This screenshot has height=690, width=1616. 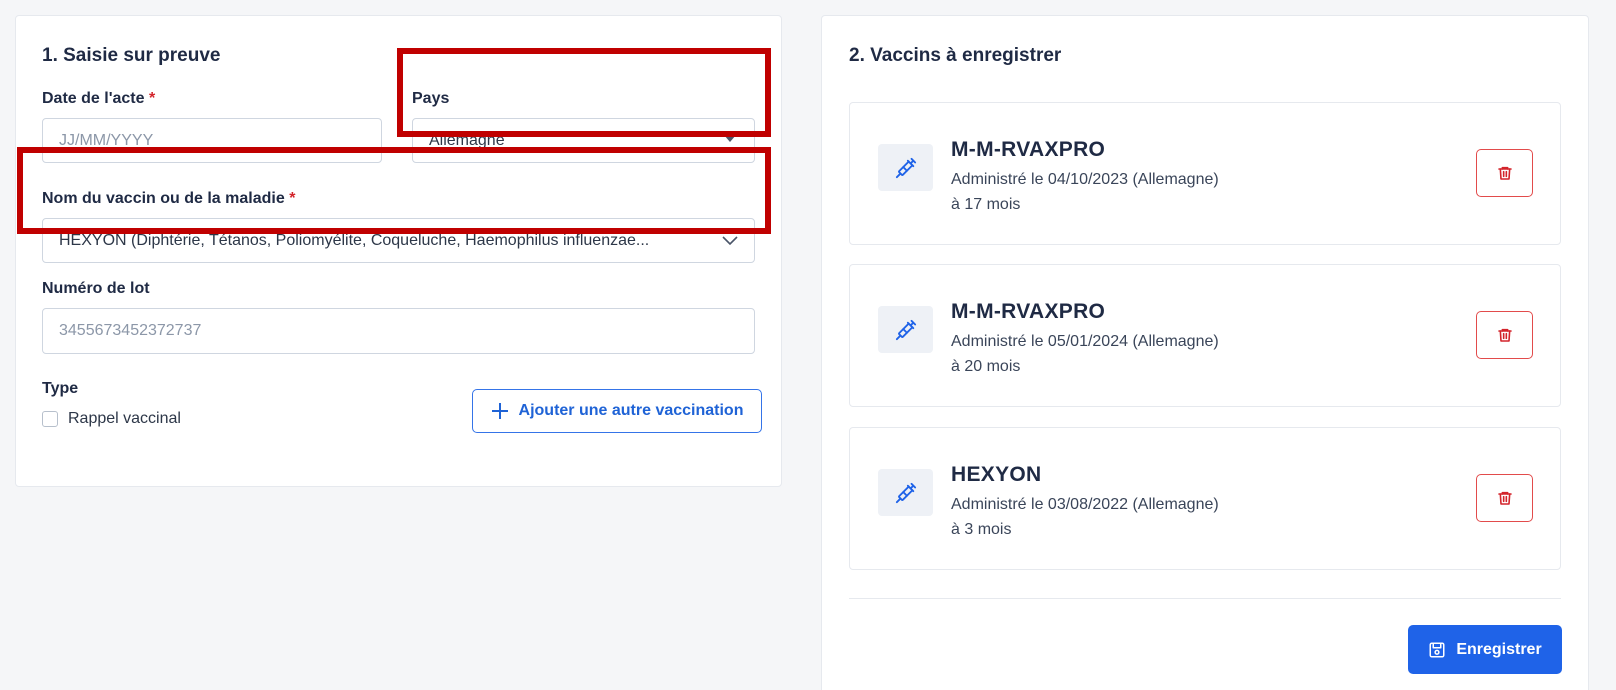 What do you see at coordinates (986, 204) in the screenshot?
I see `vaccine-age: à 17 mois` at bounding box center [986, 204].